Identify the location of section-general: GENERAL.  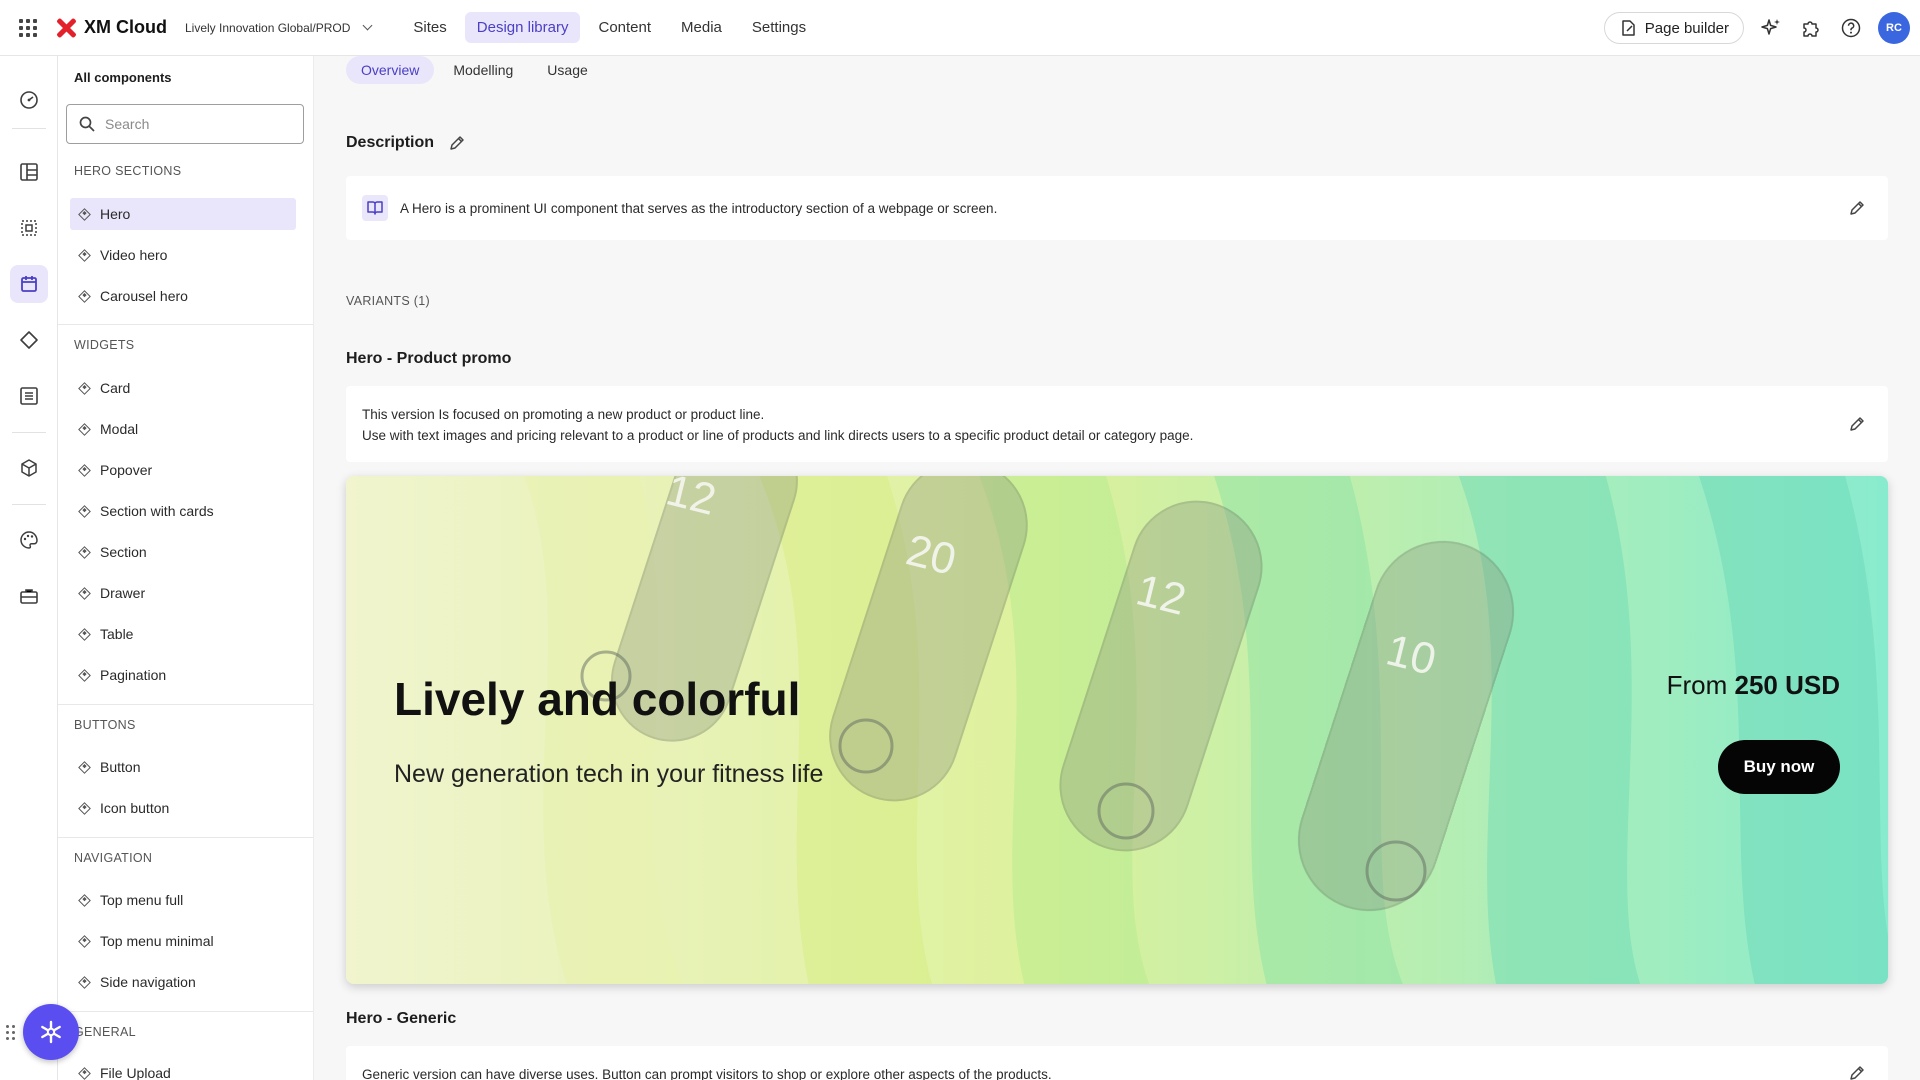
(105, 1032).